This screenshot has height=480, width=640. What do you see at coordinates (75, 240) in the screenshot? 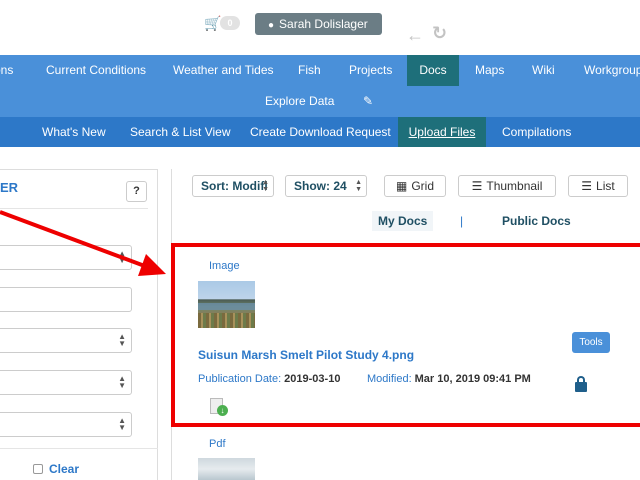
I see `annotation-arrow-line` at bounding box center [75, 240].